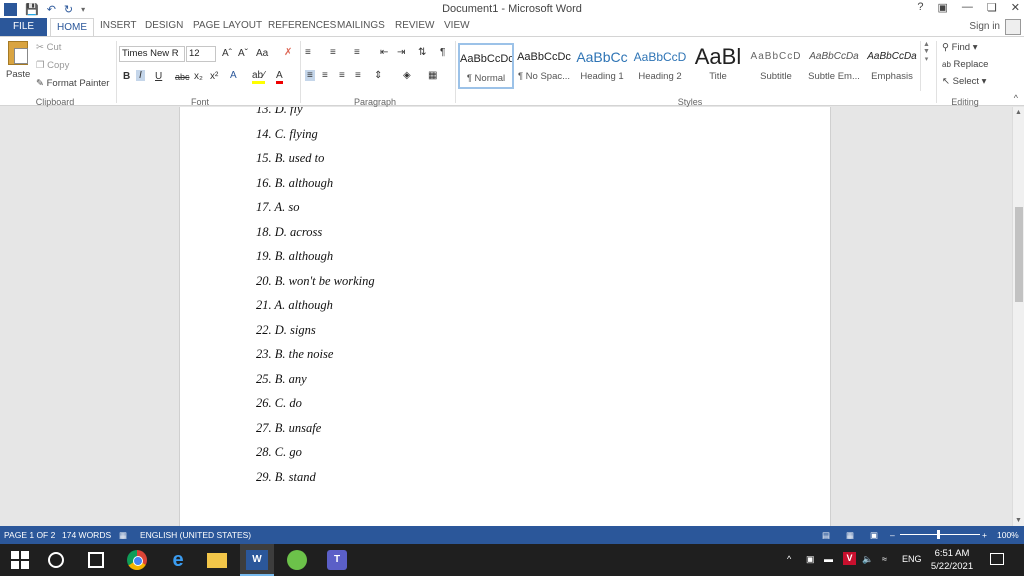 This screenshot has height=576, width=1024. What do you see at coordinates (384, 52) in the screenshot?
I see `decrease-indent-icon: ⇤` at bounding box center [384, 52].